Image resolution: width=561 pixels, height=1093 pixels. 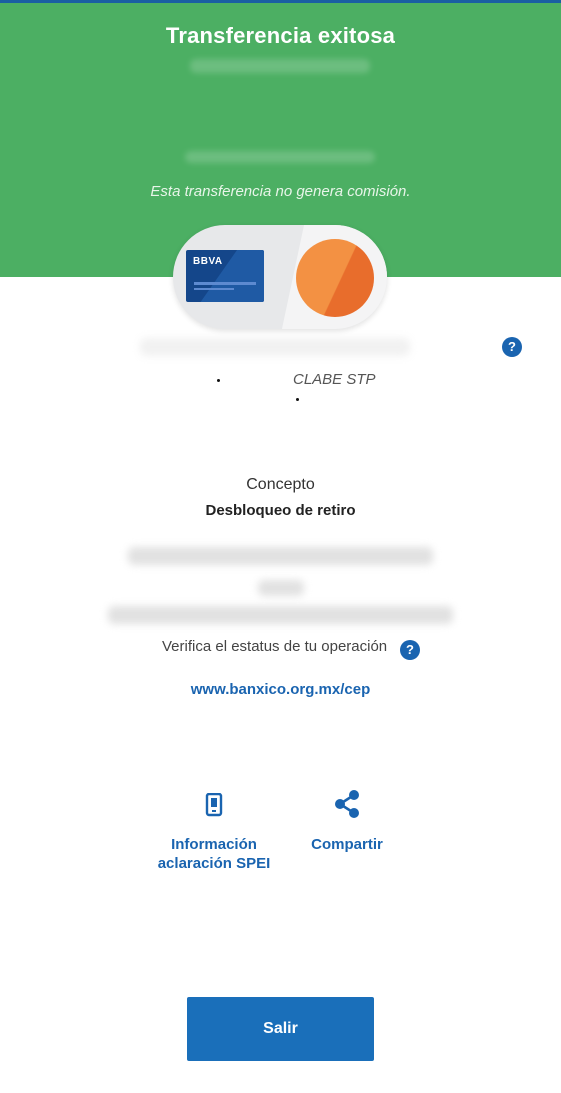 I want to click on share-label: Compartir, so click(x=347, y=844).